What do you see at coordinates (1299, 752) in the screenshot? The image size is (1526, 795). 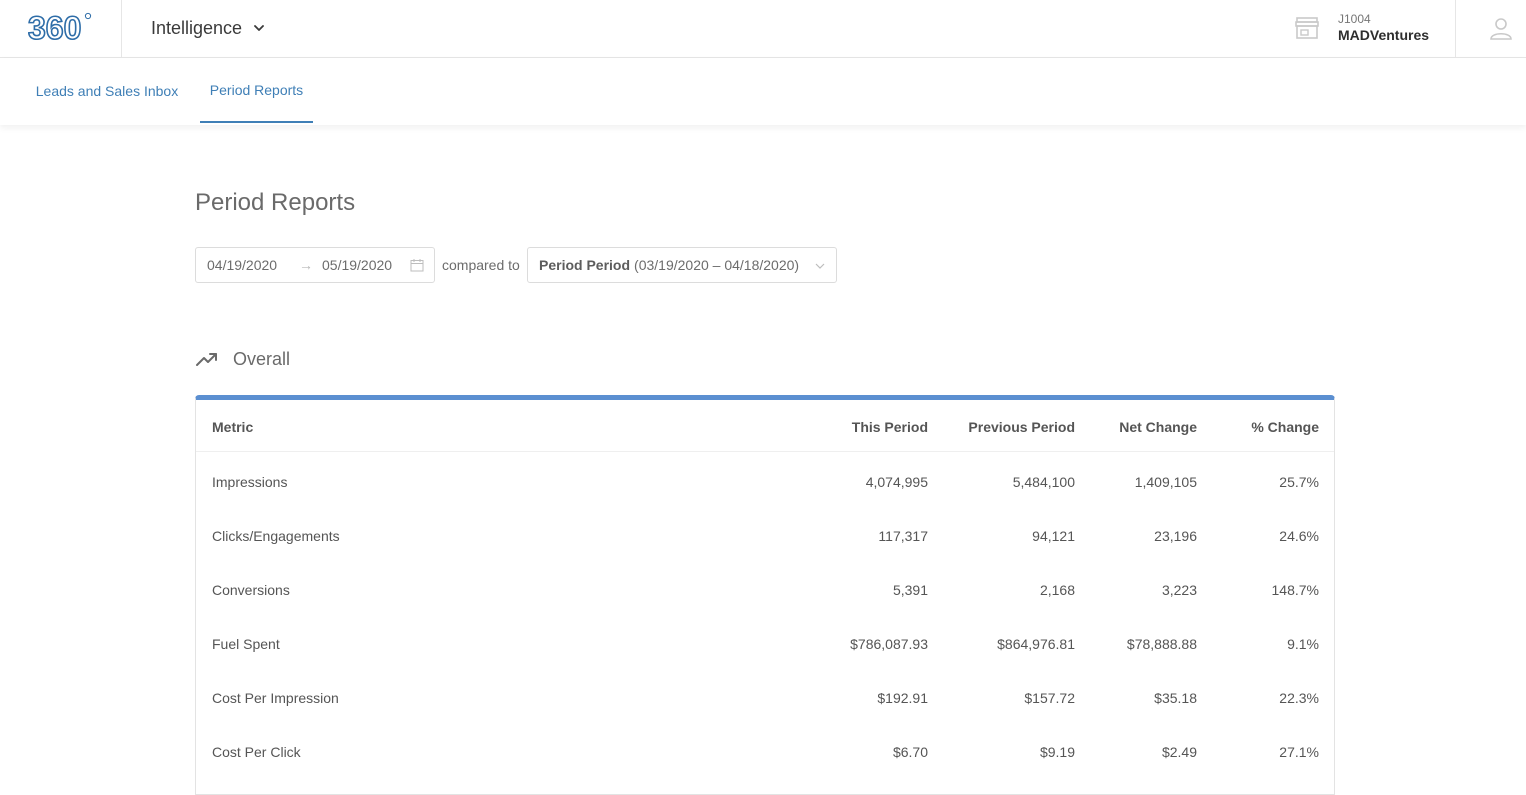 I see `percent-change-value: 27.1%` at bounding box center [1299, 752].